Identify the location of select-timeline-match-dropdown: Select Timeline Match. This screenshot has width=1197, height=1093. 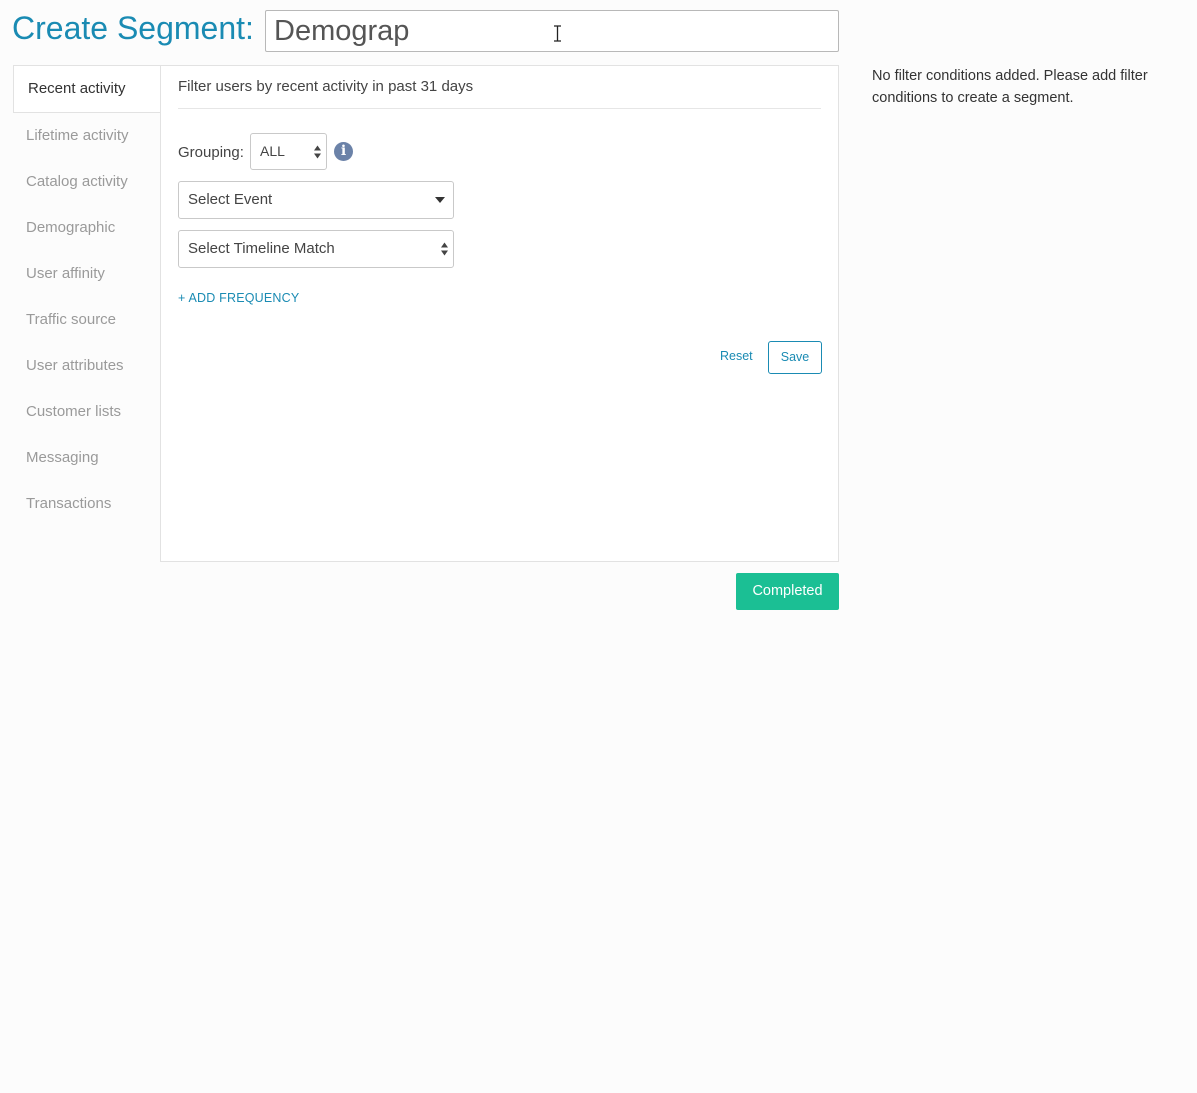
(316, 249).